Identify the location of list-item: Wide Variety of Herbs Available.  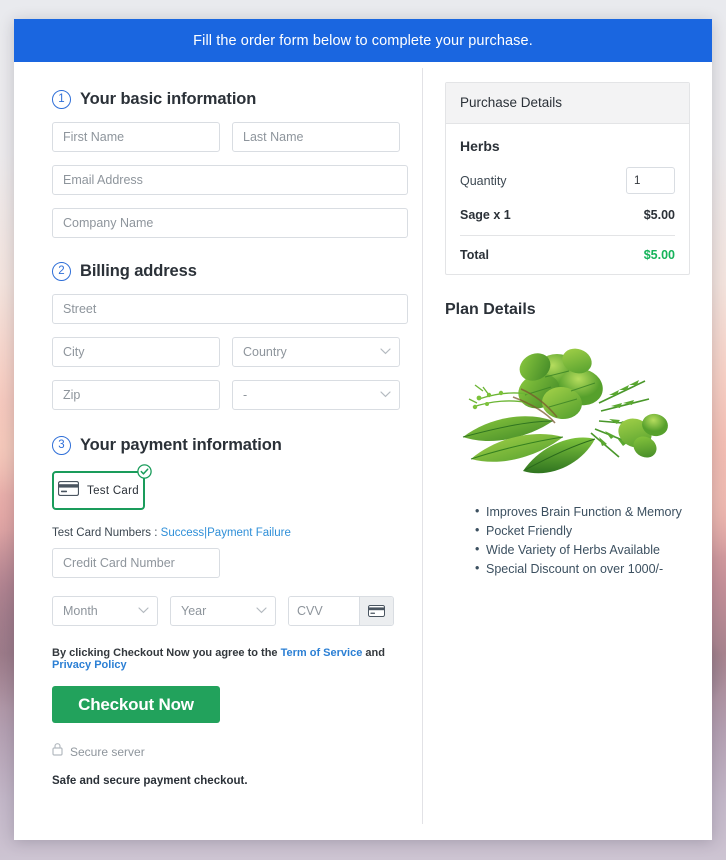
(582, 550).